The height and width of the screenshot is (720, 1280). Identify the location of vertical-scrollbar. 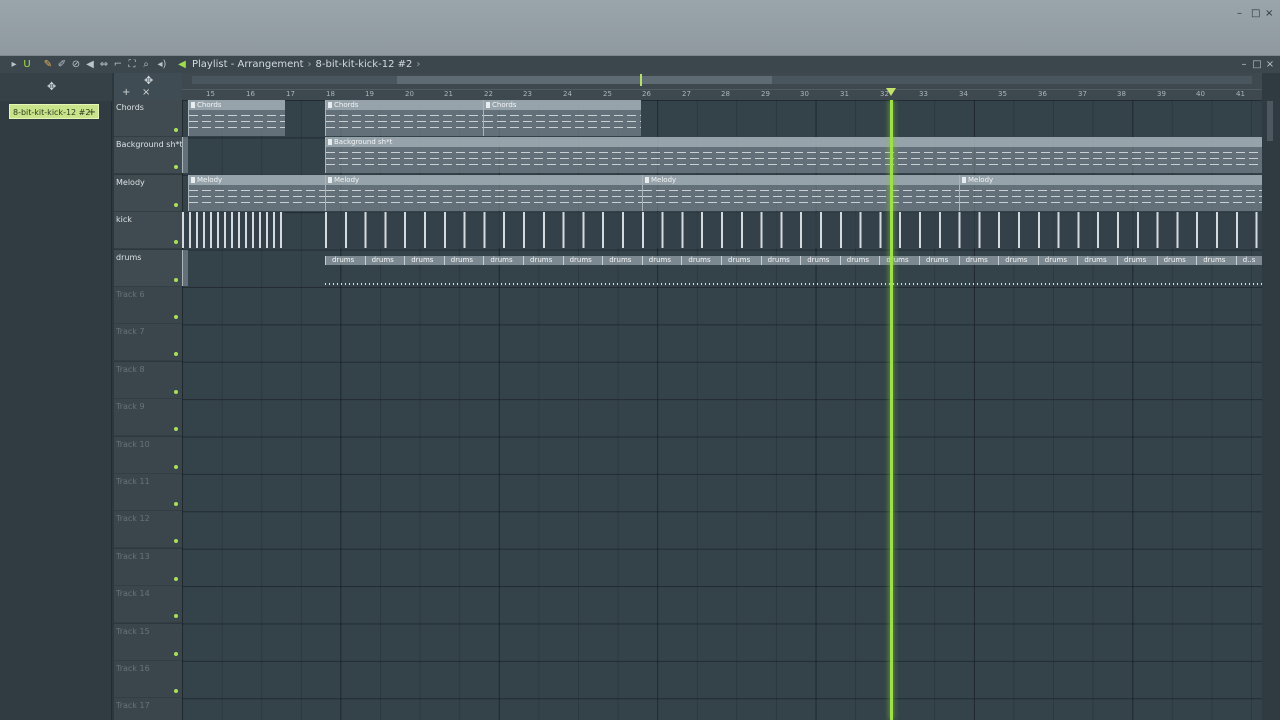
(1271, 396).